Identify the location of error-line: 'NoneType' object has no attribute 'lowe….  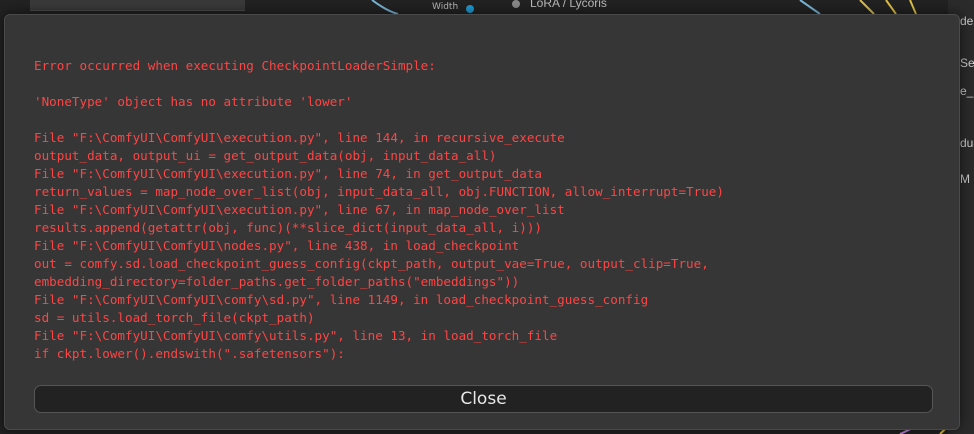
(193, 101).